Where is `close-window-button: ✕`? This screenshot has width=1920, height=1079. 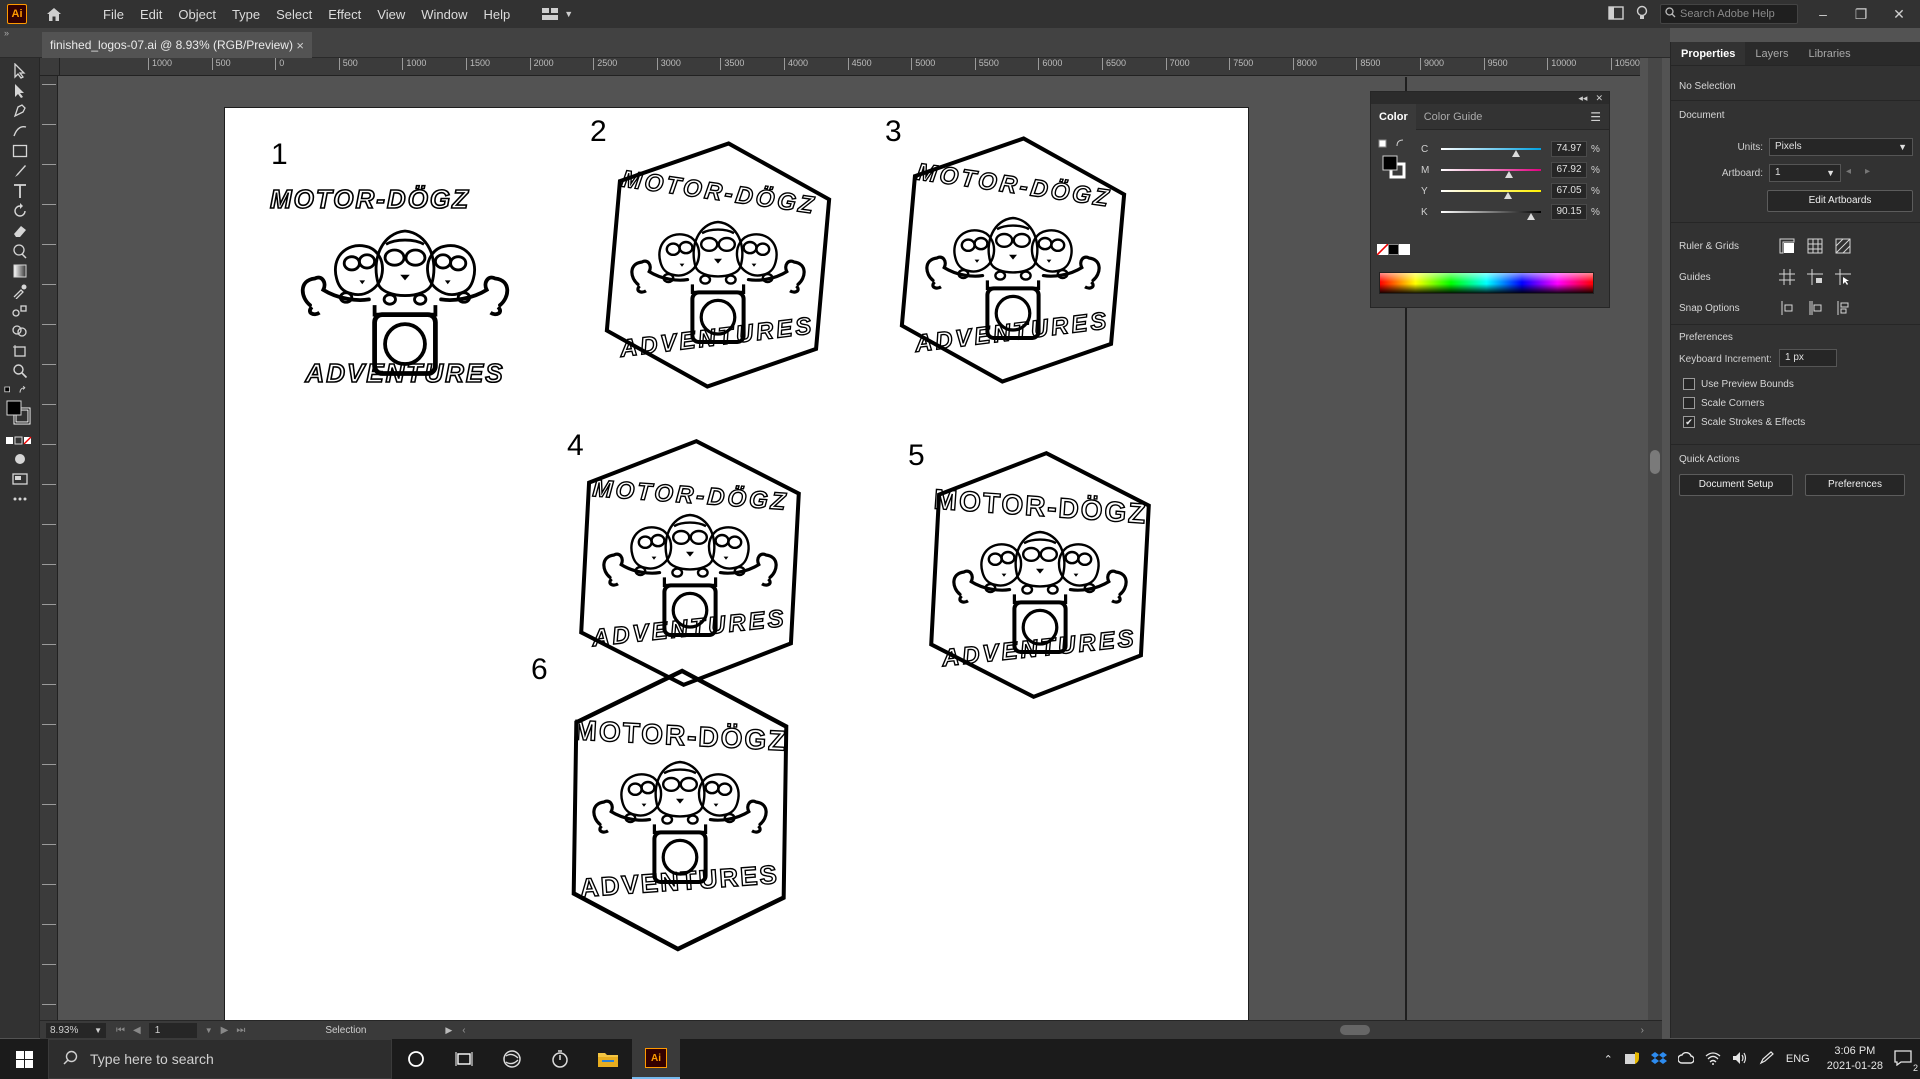 close-window-button: ✕ is located at coordinates (1899, 14).